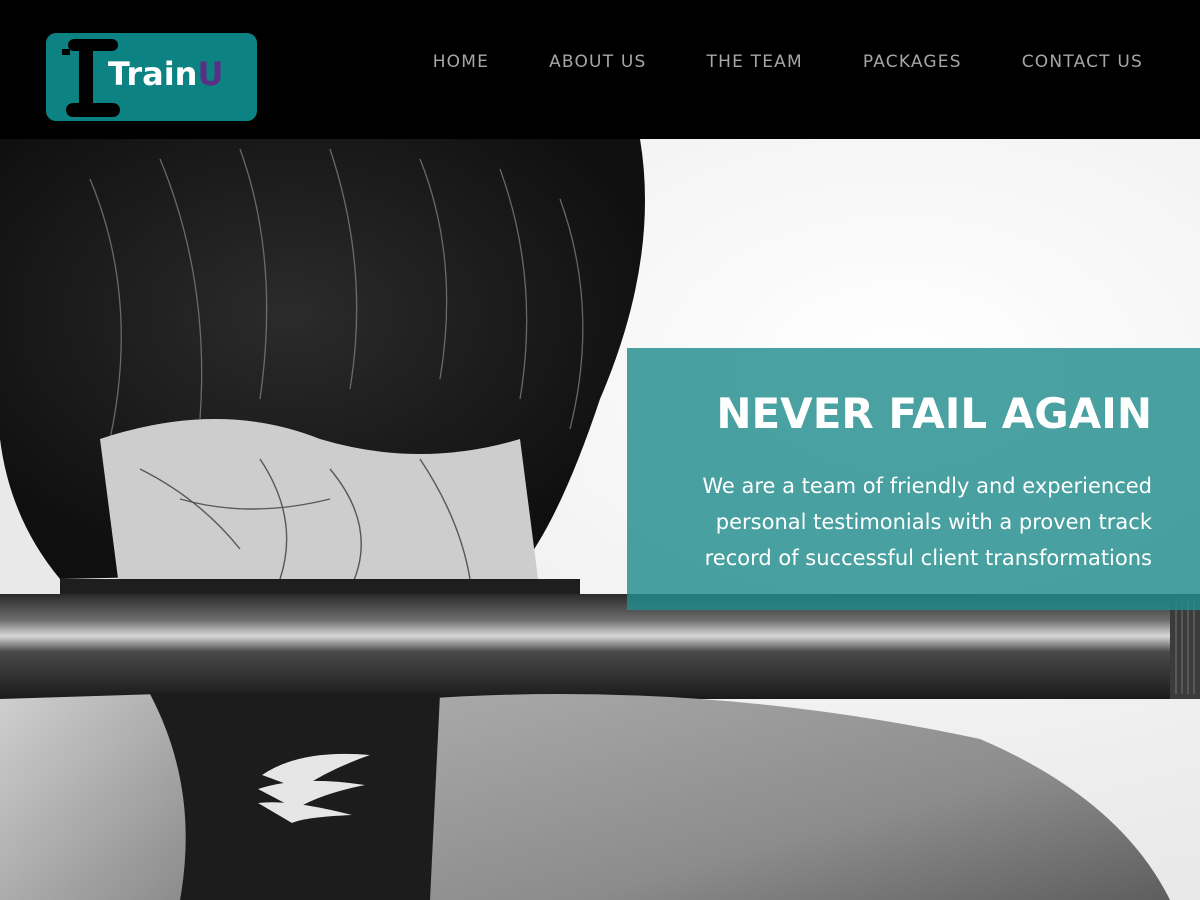 This screenshot has width=1200, height=900. Describe the element at coordinates (1082, 62) in the screenshot. I see `nav-contact-us: CONTACT US` at that location.